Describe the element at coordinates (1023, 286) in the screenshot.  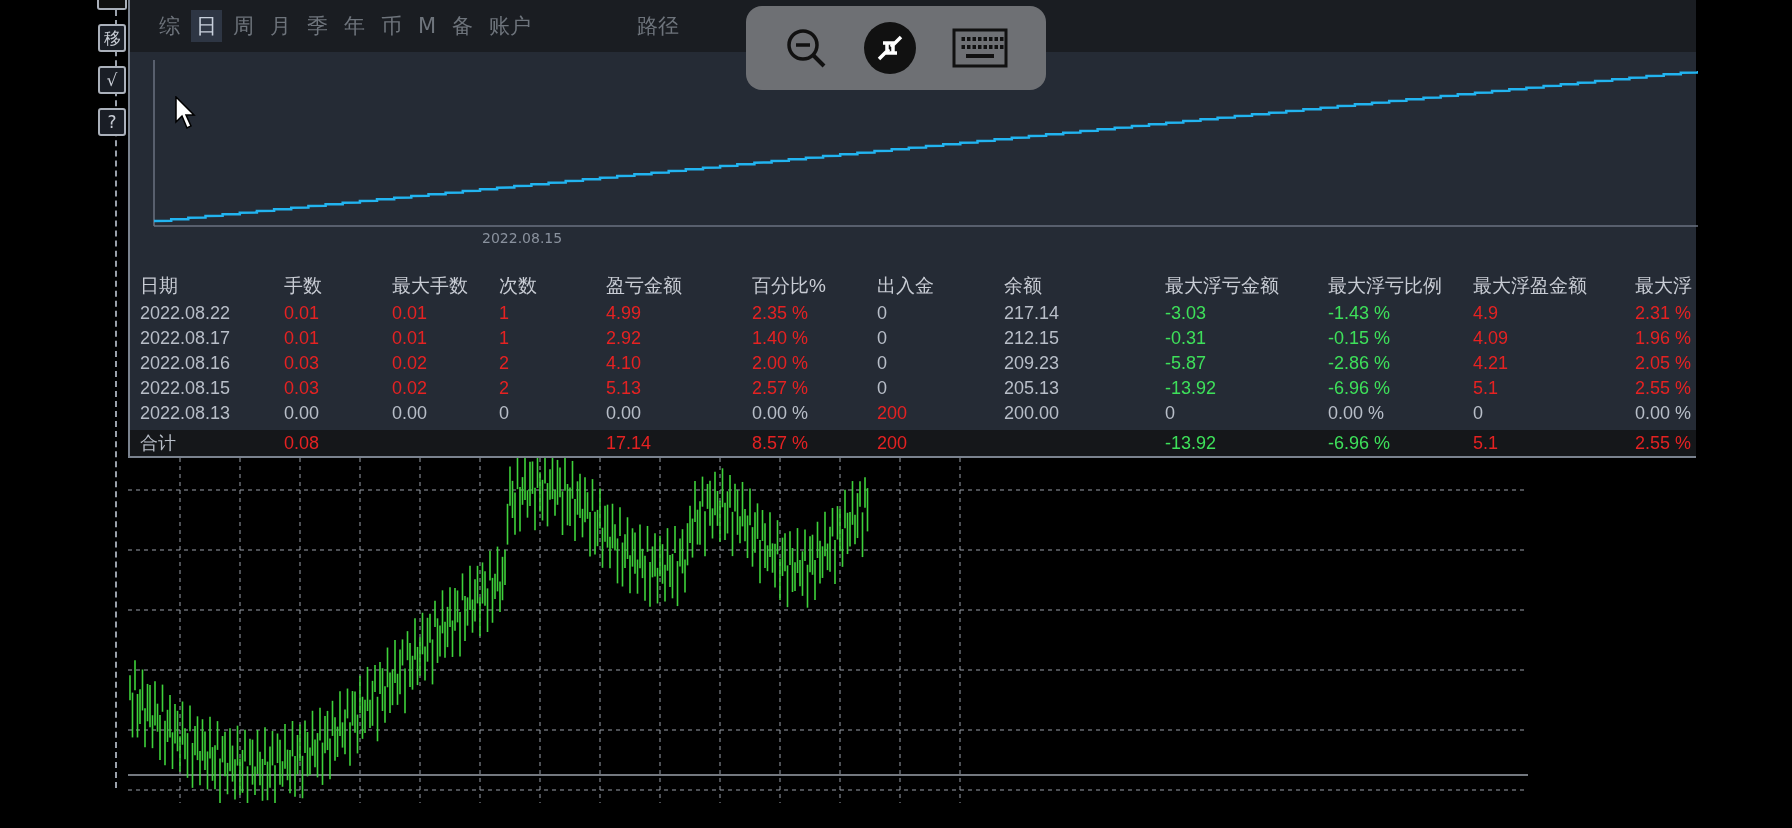
I see `column-header: 余额` at that location.